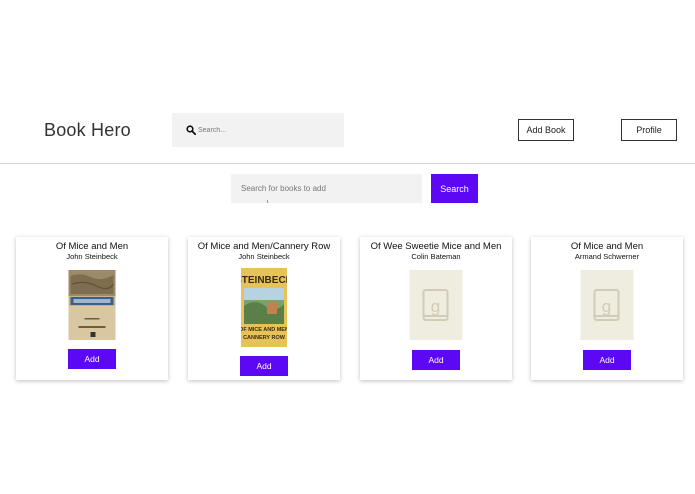  Describe the element at coordinates (264, 246) in the screenshot. I see `book-title: Of Mice and Men/Cannery Row` at that location.